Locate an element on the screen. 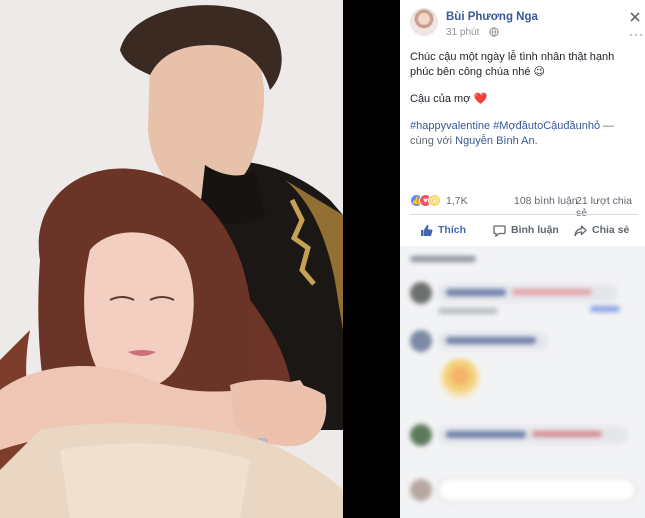 The width and height of the screenshot is (645, 518). comment-label: Bình luận is located at coordinates (535, 230).